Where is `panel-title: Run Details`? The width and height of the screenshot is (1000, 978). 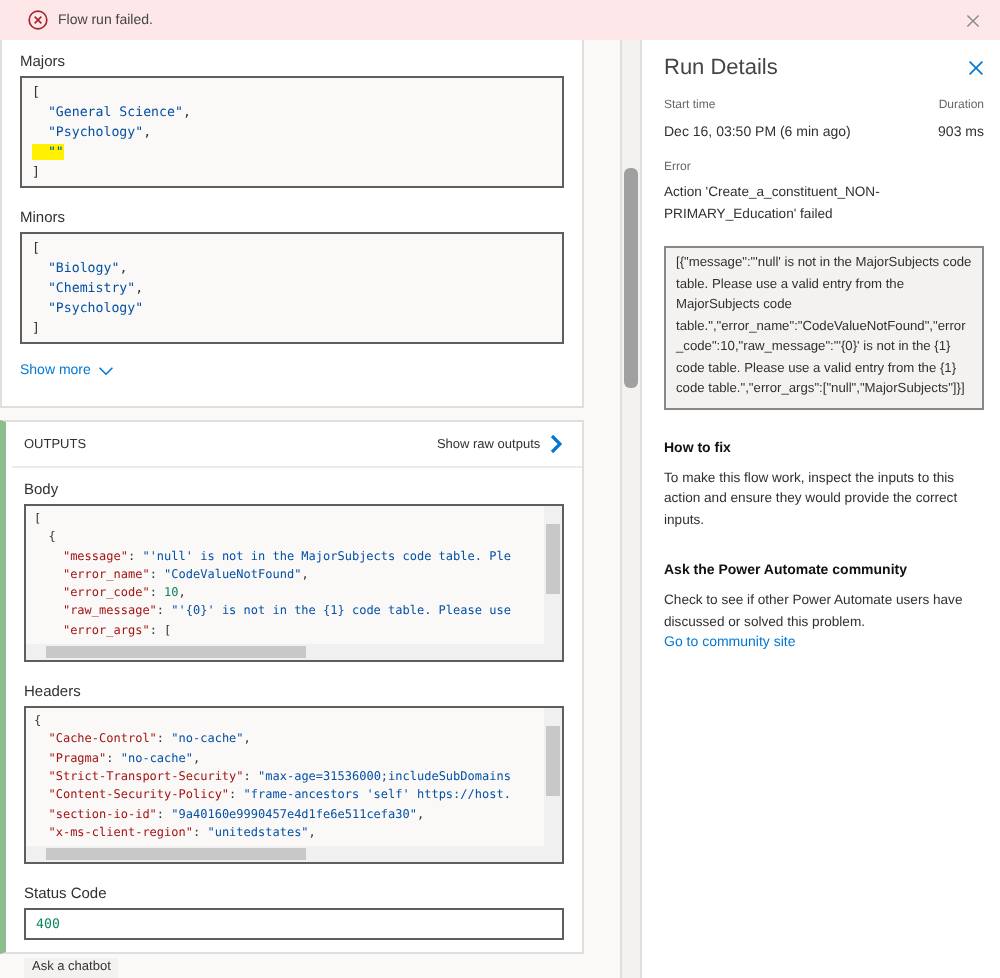 panel-title: Run Details is located at coordinates (721, 68).